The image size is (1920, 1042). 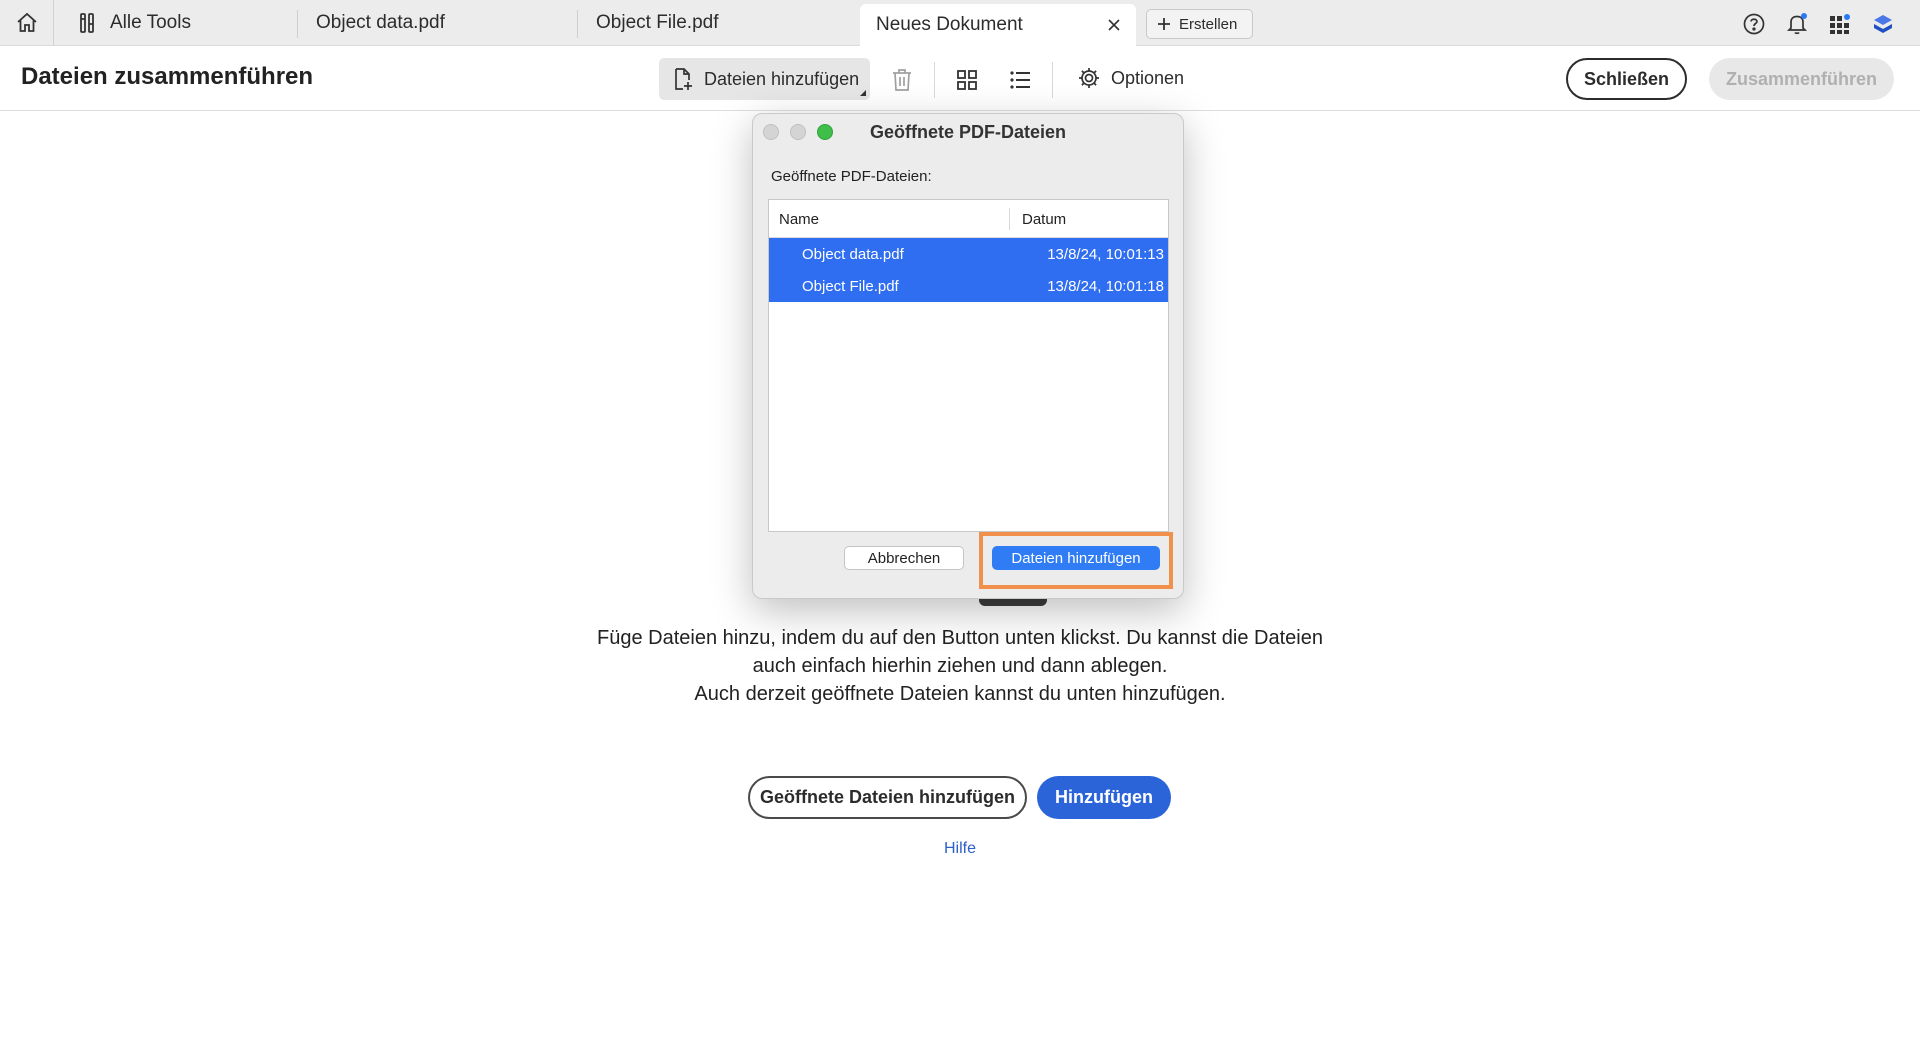 I want to click on file-name: Object File.pdf, so click(x=850, y=286).